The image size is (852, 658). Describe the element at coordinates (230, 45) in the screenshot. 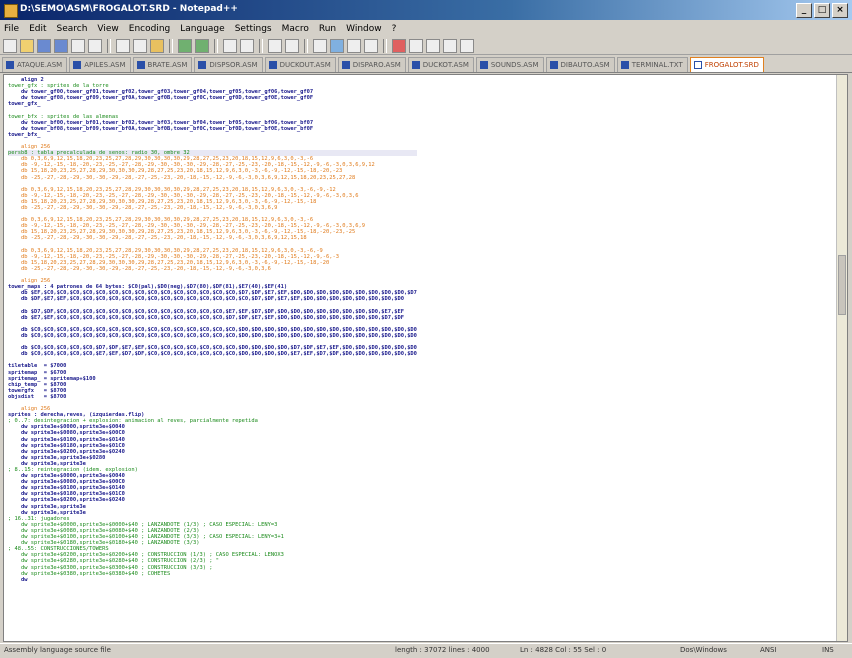

I see `find-icon` at that location.